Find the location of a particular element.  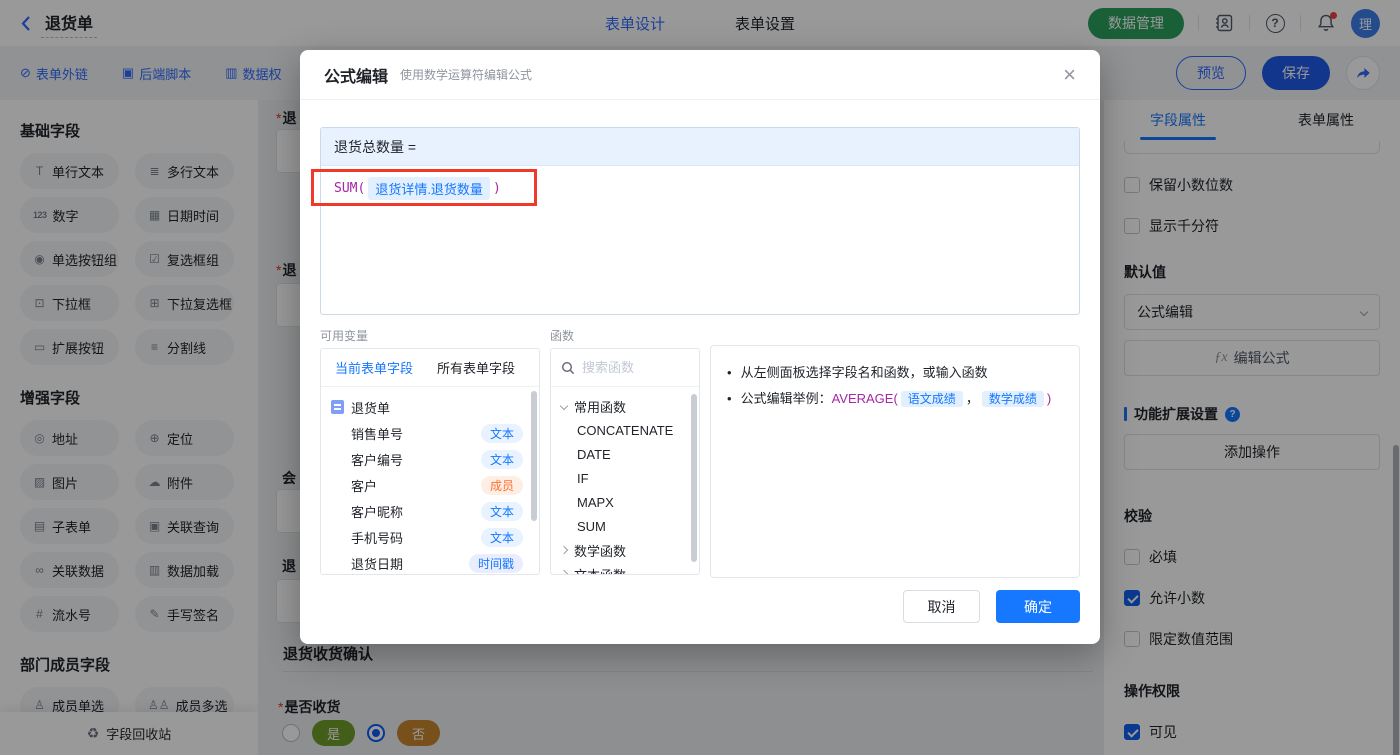

example-field-token: 语文成绩 is located at coordinates (931, 399).